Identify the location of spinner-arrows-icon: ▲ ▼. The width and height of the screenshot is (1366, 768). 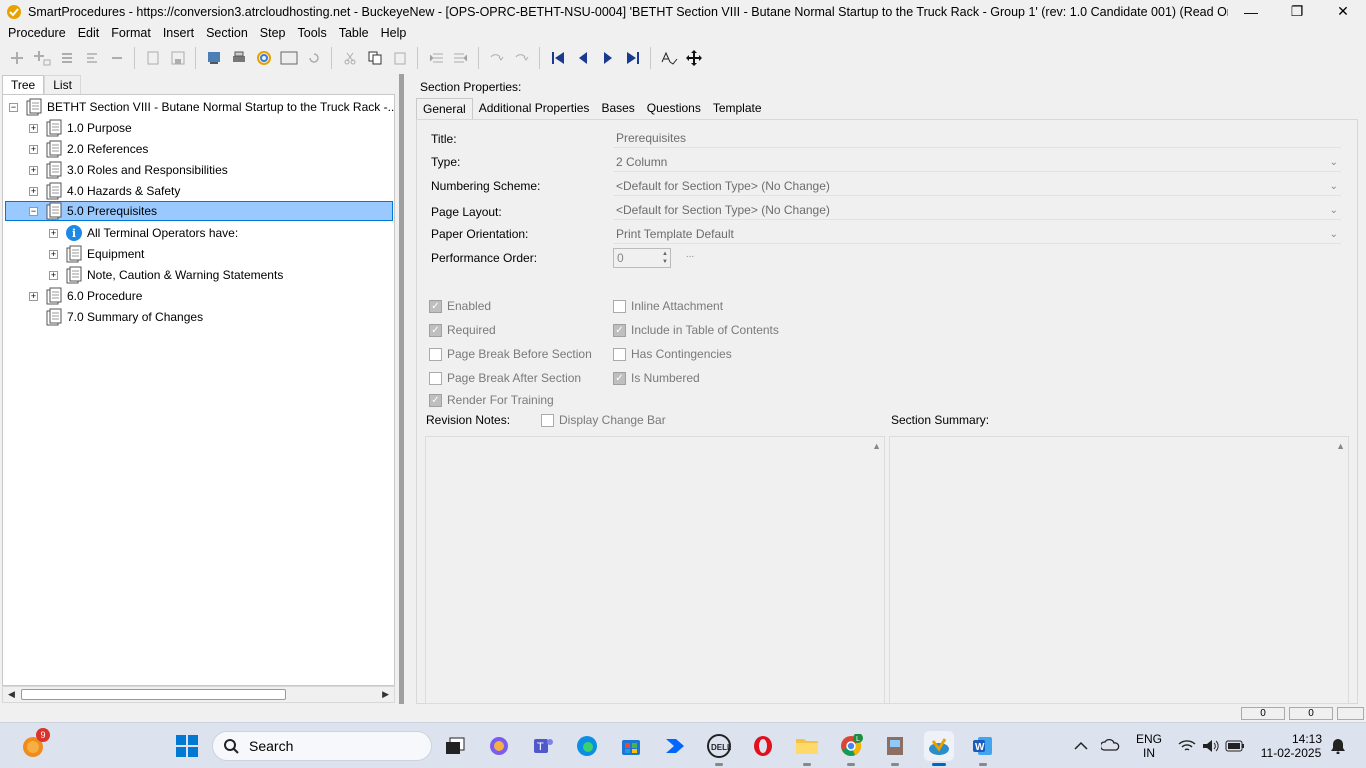
(665, 258).